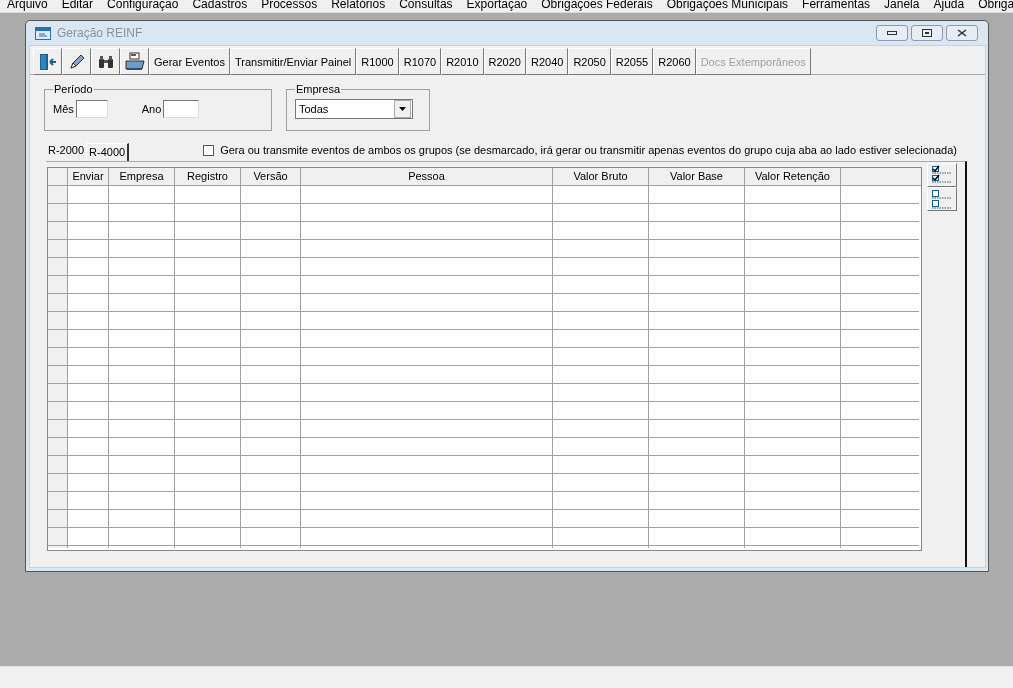  I want to click on toolbar-button: R2010, so click(462, 61).